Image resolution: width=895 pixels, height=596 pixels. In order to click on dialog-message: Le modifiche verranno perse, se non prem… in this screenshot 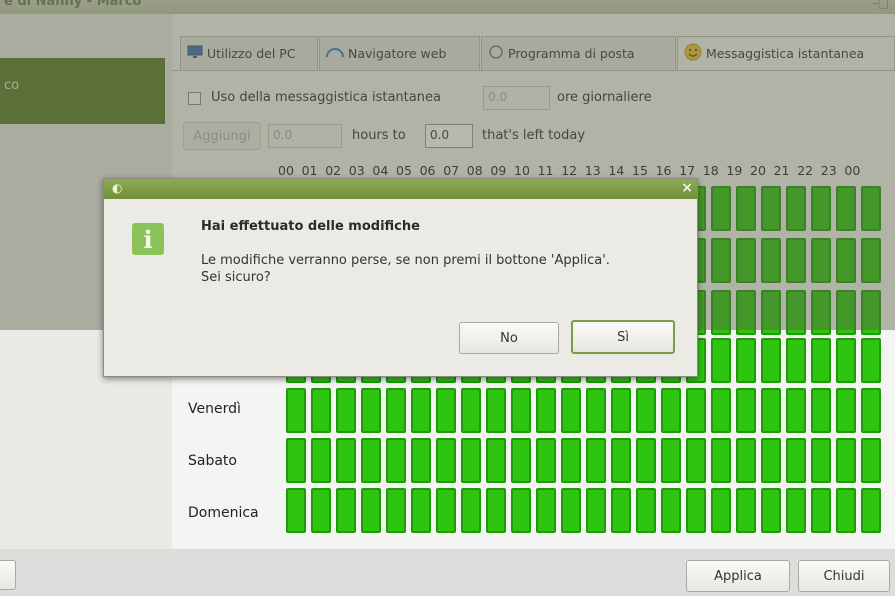, I will do `click(405, 269)`.